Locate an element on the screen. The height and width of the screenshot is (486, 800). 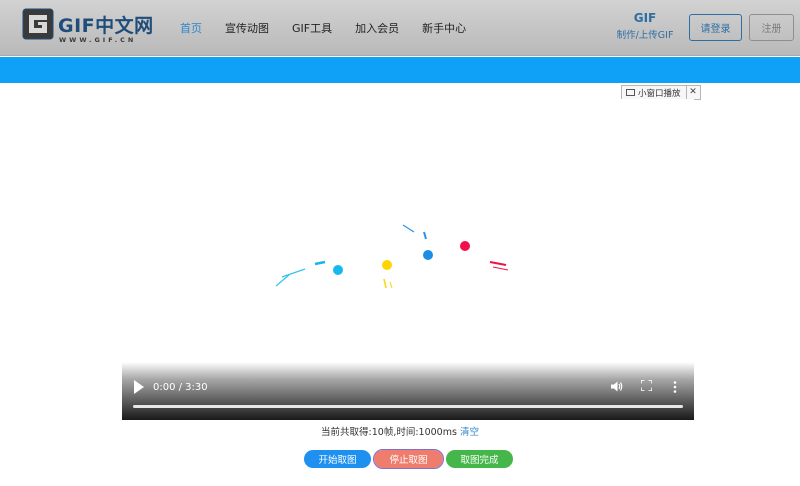
play-icon is located at coordinates (139, 387).